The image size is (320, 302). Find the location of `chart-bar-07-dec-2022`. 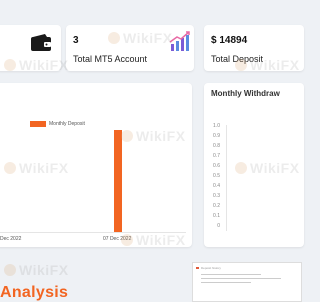

chart-bar-07-dec-2022 is located at coordinates (118, 181).